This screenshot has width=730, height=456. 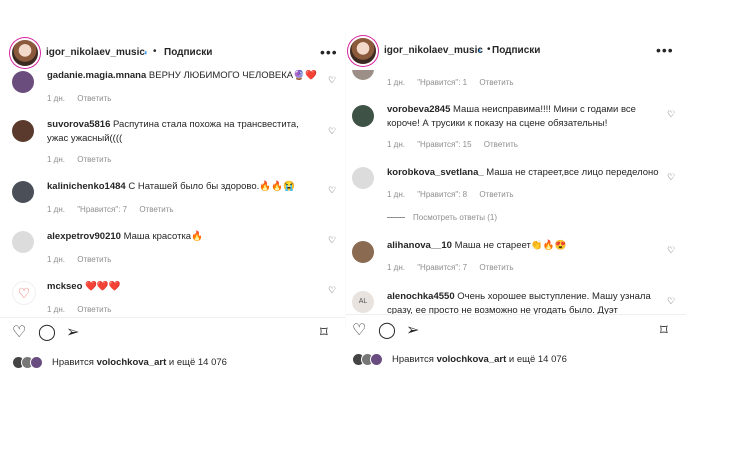 I want to click on commenter-username: alenochka4550, so click(x=421, y=296).